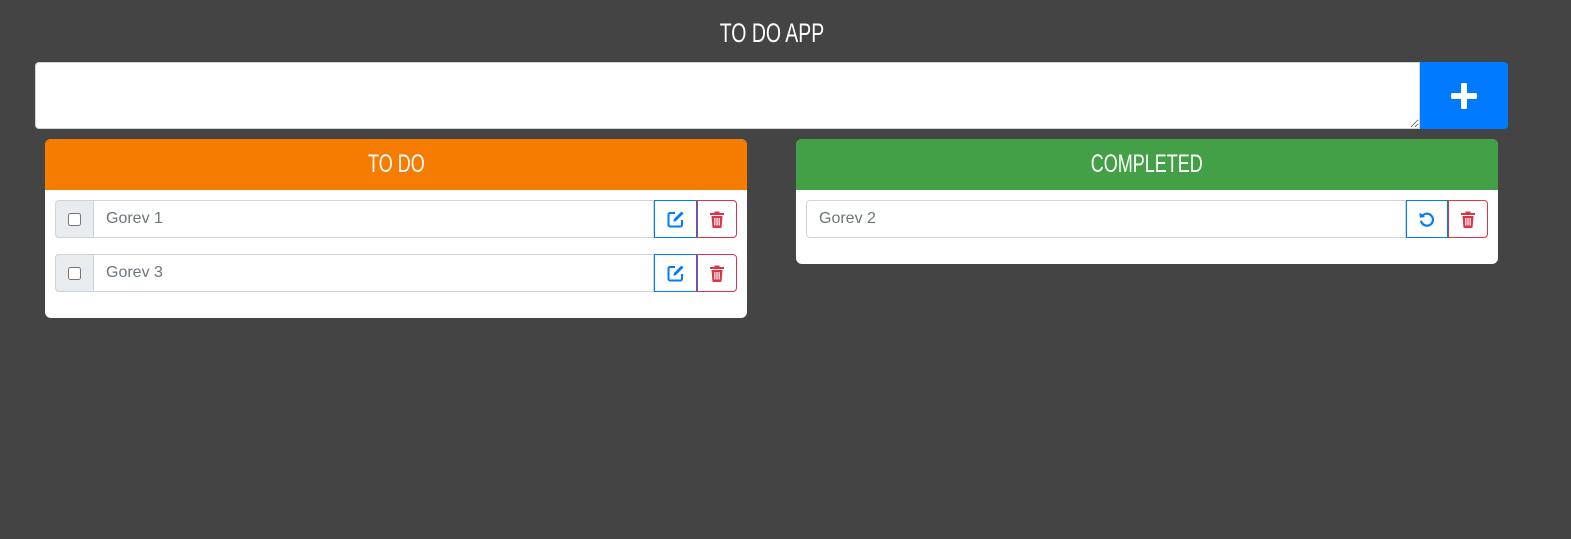 Image resolution: width=1571 pixels, height=539 pixels. Describe the element at coordinates (727, 95) in the screenshot. I see `new-task-input` at that location.